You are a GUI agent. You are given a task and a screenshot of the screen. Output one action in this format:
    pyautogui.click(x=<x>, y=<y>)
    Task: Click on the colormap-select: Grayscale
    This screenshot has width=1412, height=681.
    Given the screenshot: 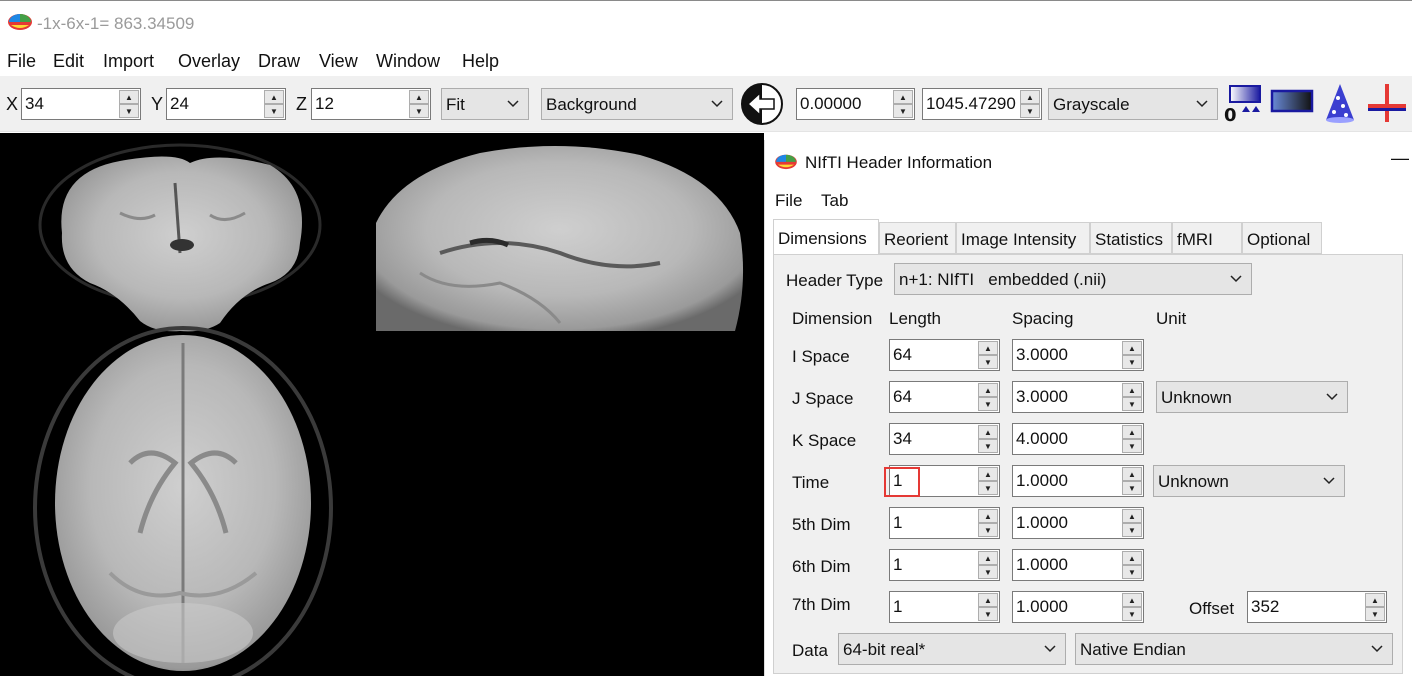 What is the action you would take?
    pyautogui.click(x=1133, y=104)
    